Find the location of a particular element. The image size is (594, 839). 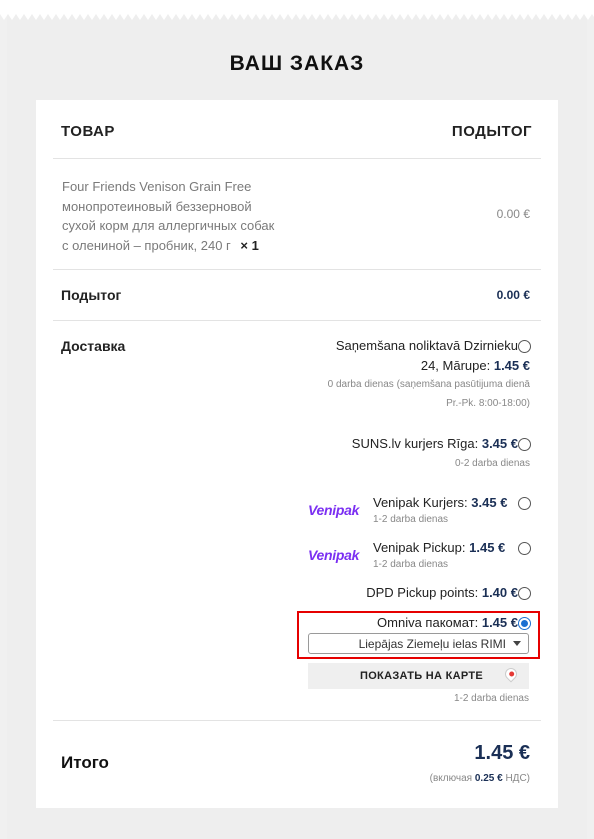

shipping-option-label: Venipak Kurjers: 3.45 € is located at coordinates (440, 502).